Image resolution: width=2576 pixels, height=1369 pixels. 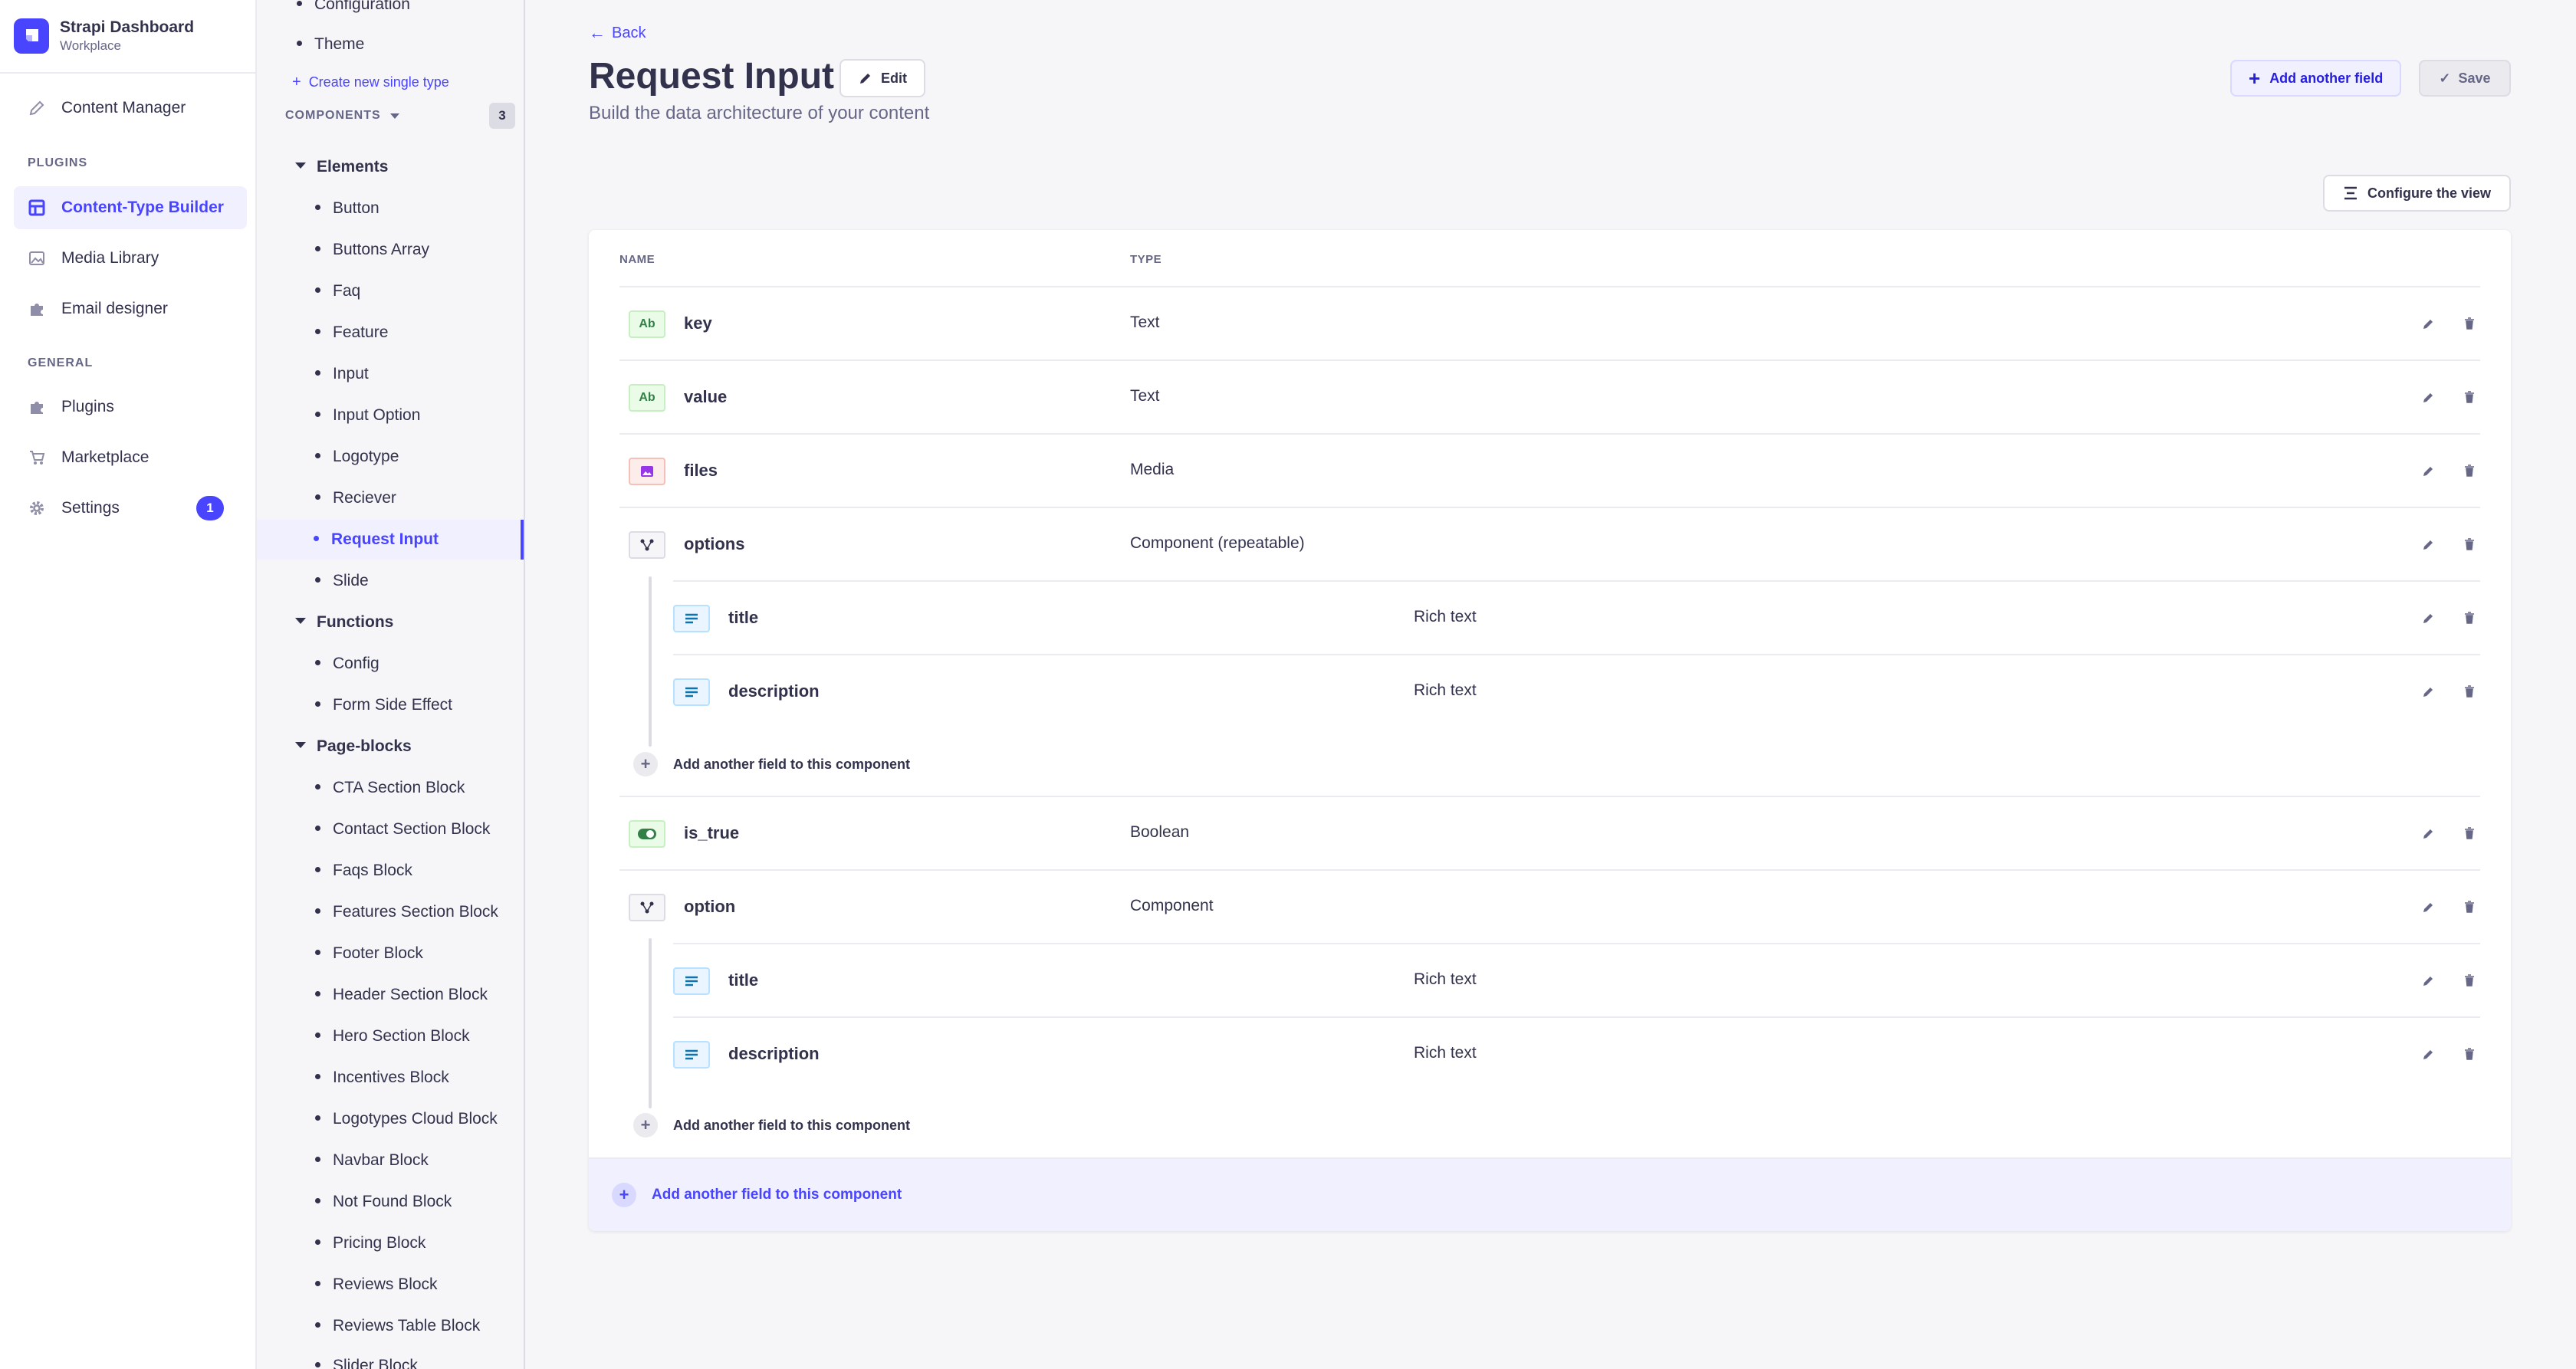 I want to click on field-name: options, so click(x=715, y=543).